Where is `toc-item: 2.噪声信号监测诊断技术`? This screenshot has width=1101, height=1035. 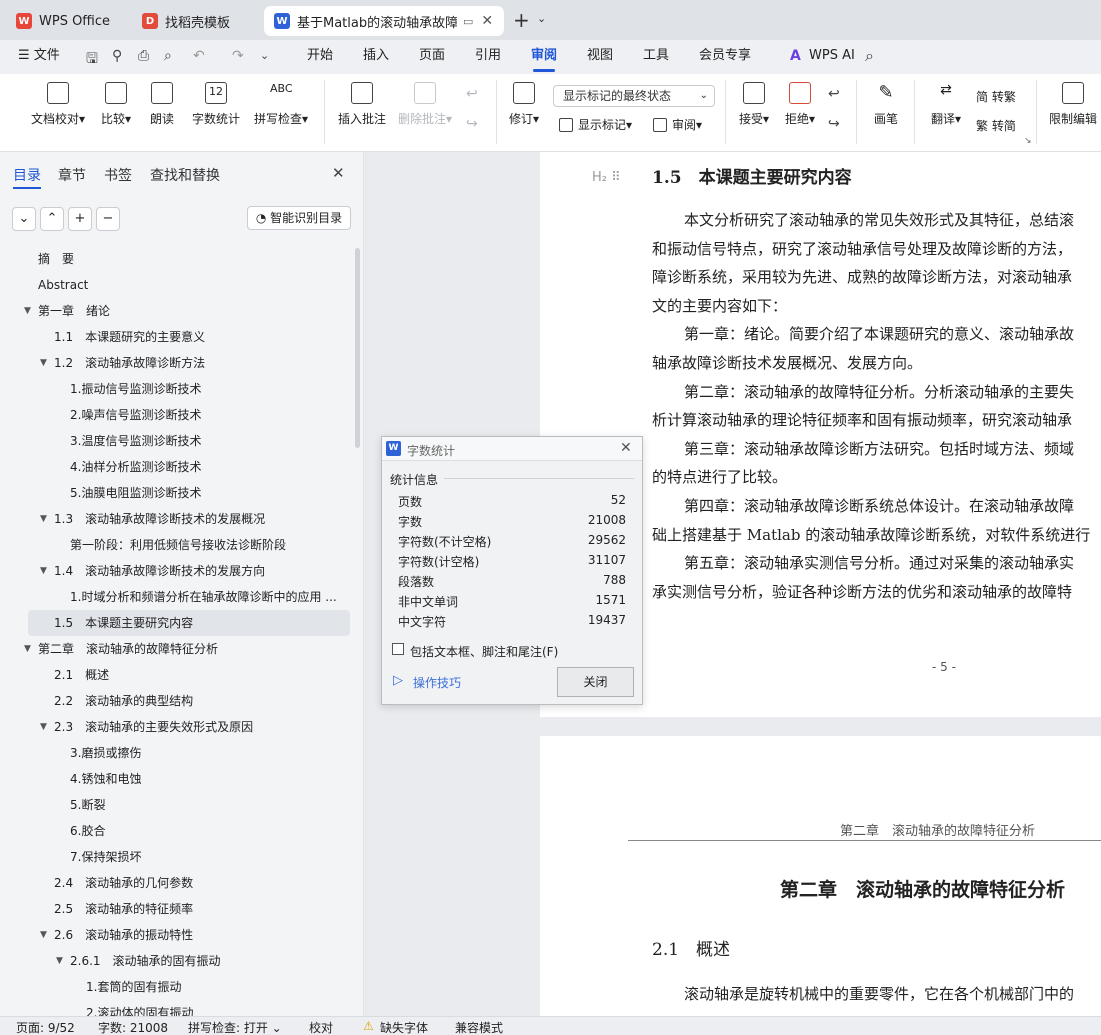 toc-item: 2.噪声信号监测诊断技术 is located at coordinates (176, 415).